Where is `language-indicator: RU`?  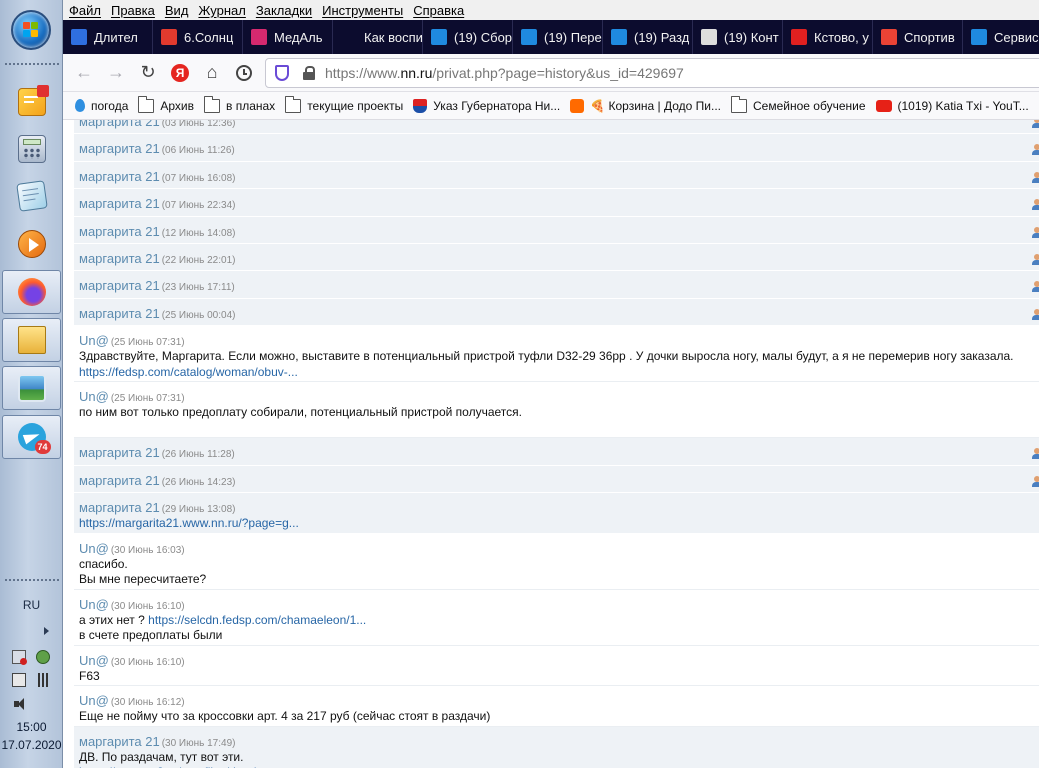 language-indicator: RU is located at coordinates (31, 605).